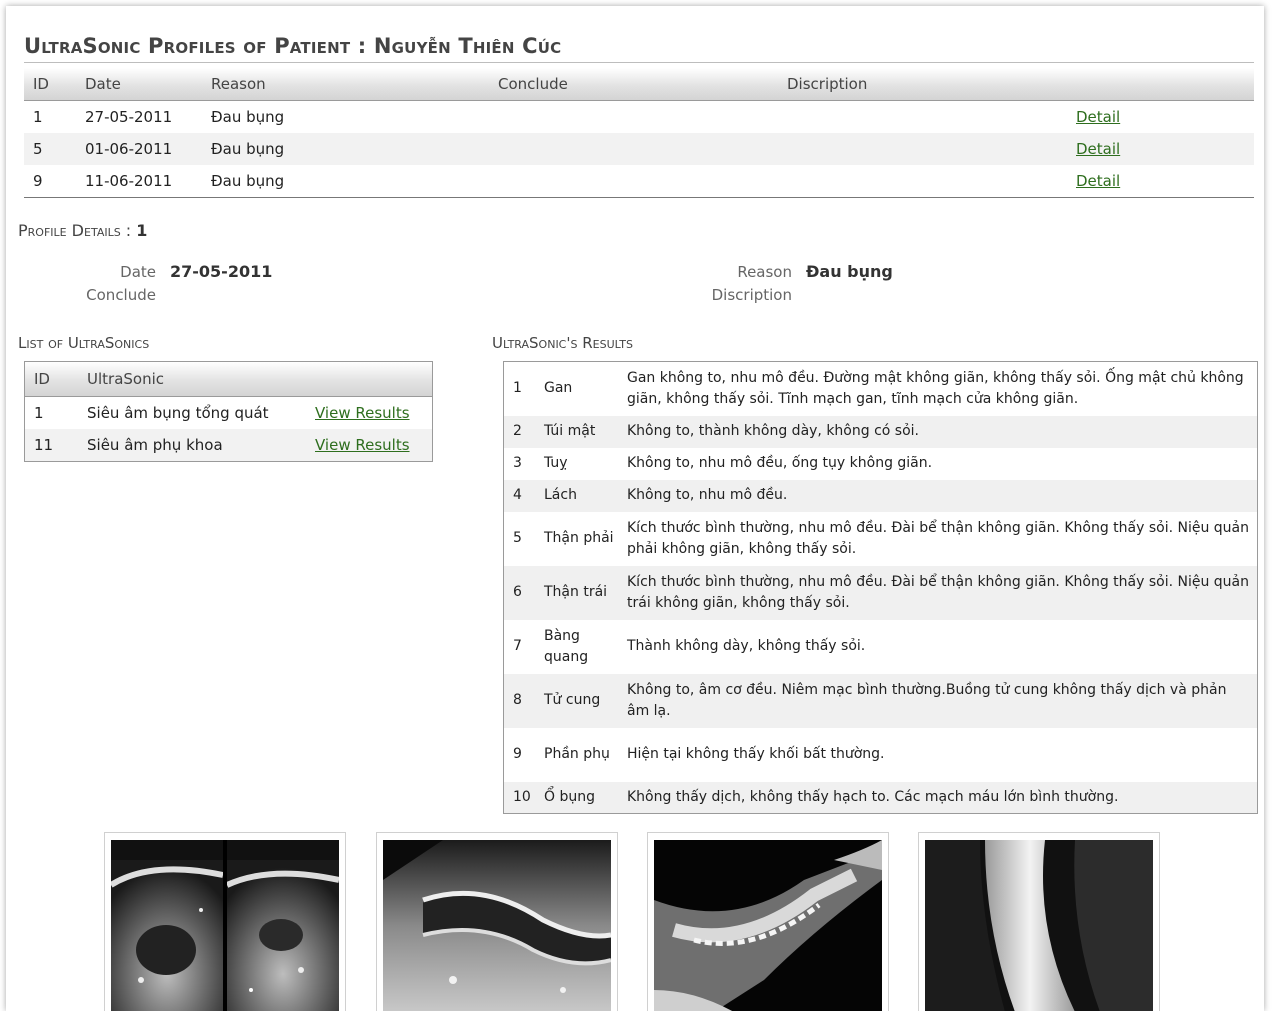  What do you see at coordinates (121, 295) in the screenshot?
I see `conclude-label: Conclude` at bounding box center [121, 295].